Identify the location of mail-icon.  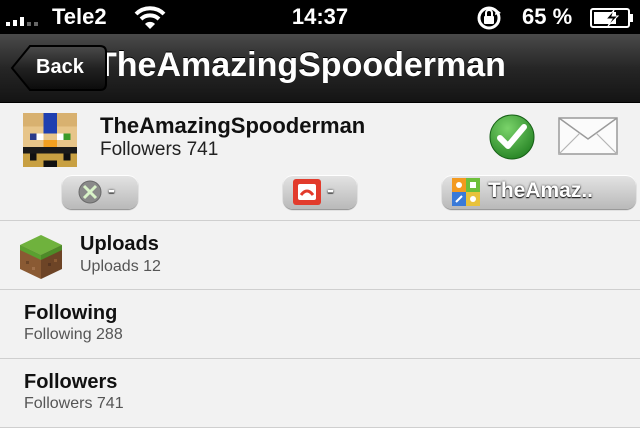
(588, 136).